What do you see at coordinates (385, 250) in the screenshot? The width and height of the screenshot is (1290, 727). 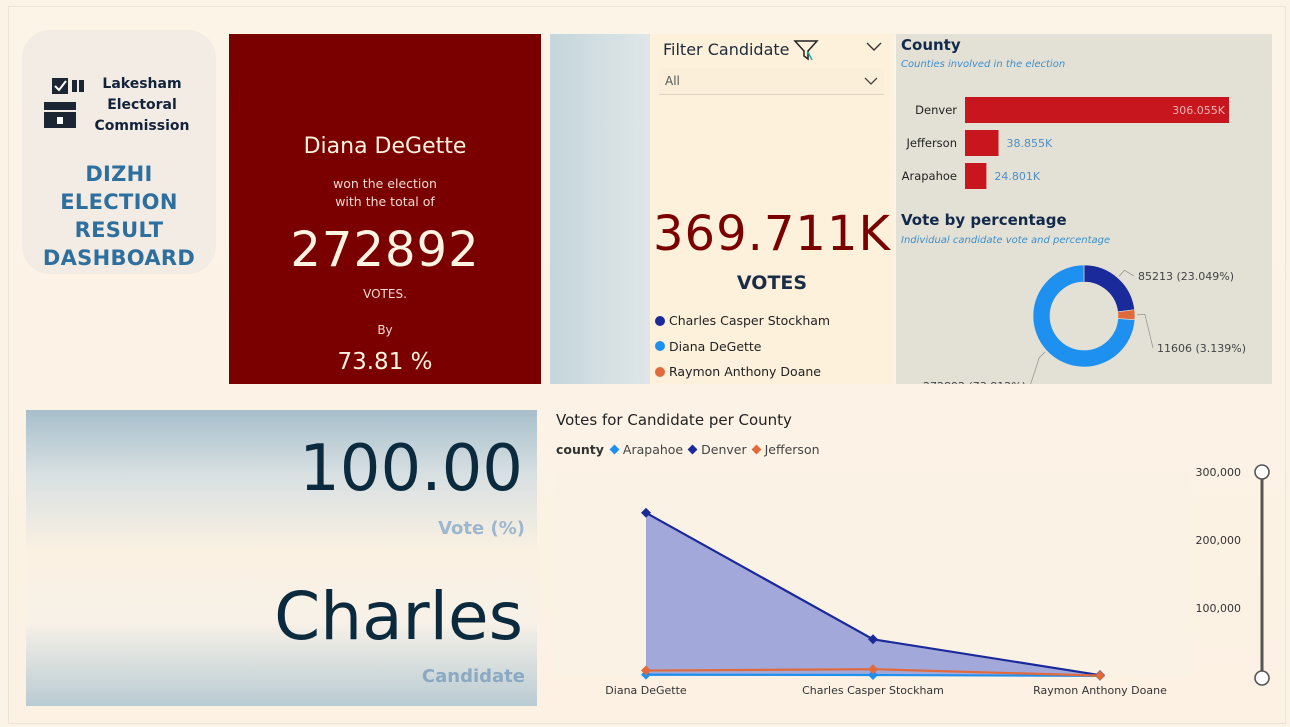 I see `winner-vote-count: 272892` at bounding box center [385, 250].